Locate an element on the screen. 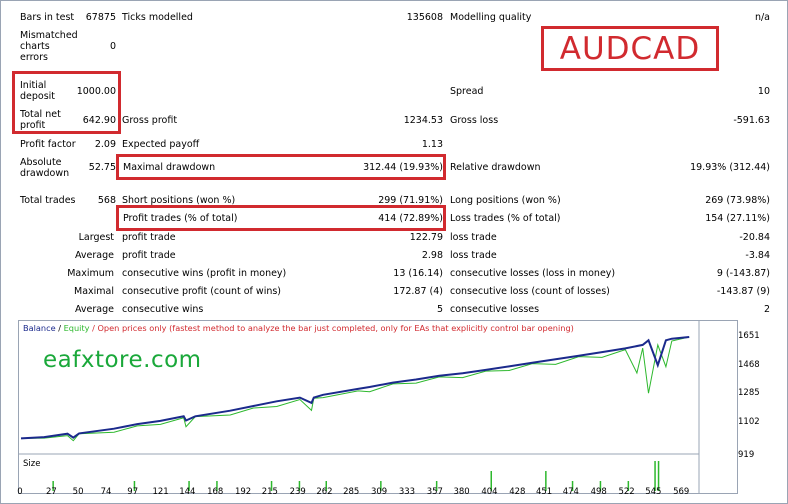  x-tick-label: 357 is located at coordinates (434, 492).